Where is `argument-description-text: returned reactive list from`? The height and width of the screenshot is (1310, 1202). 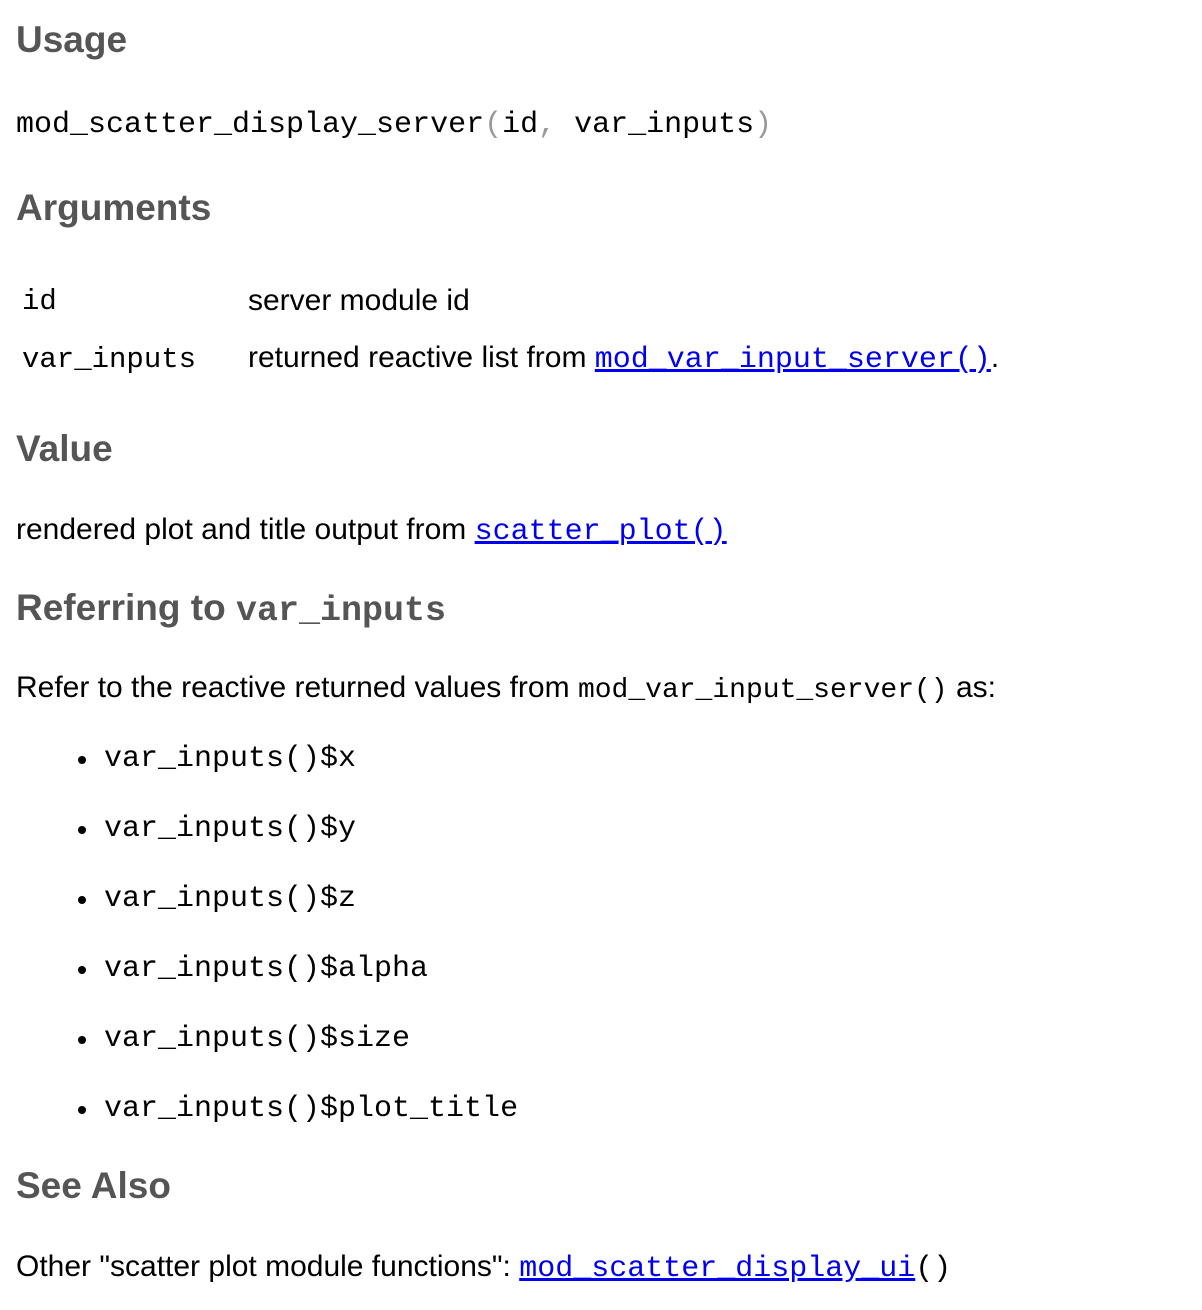 argument-description-text: returned reactive list from is located at coordinates (421, 357).